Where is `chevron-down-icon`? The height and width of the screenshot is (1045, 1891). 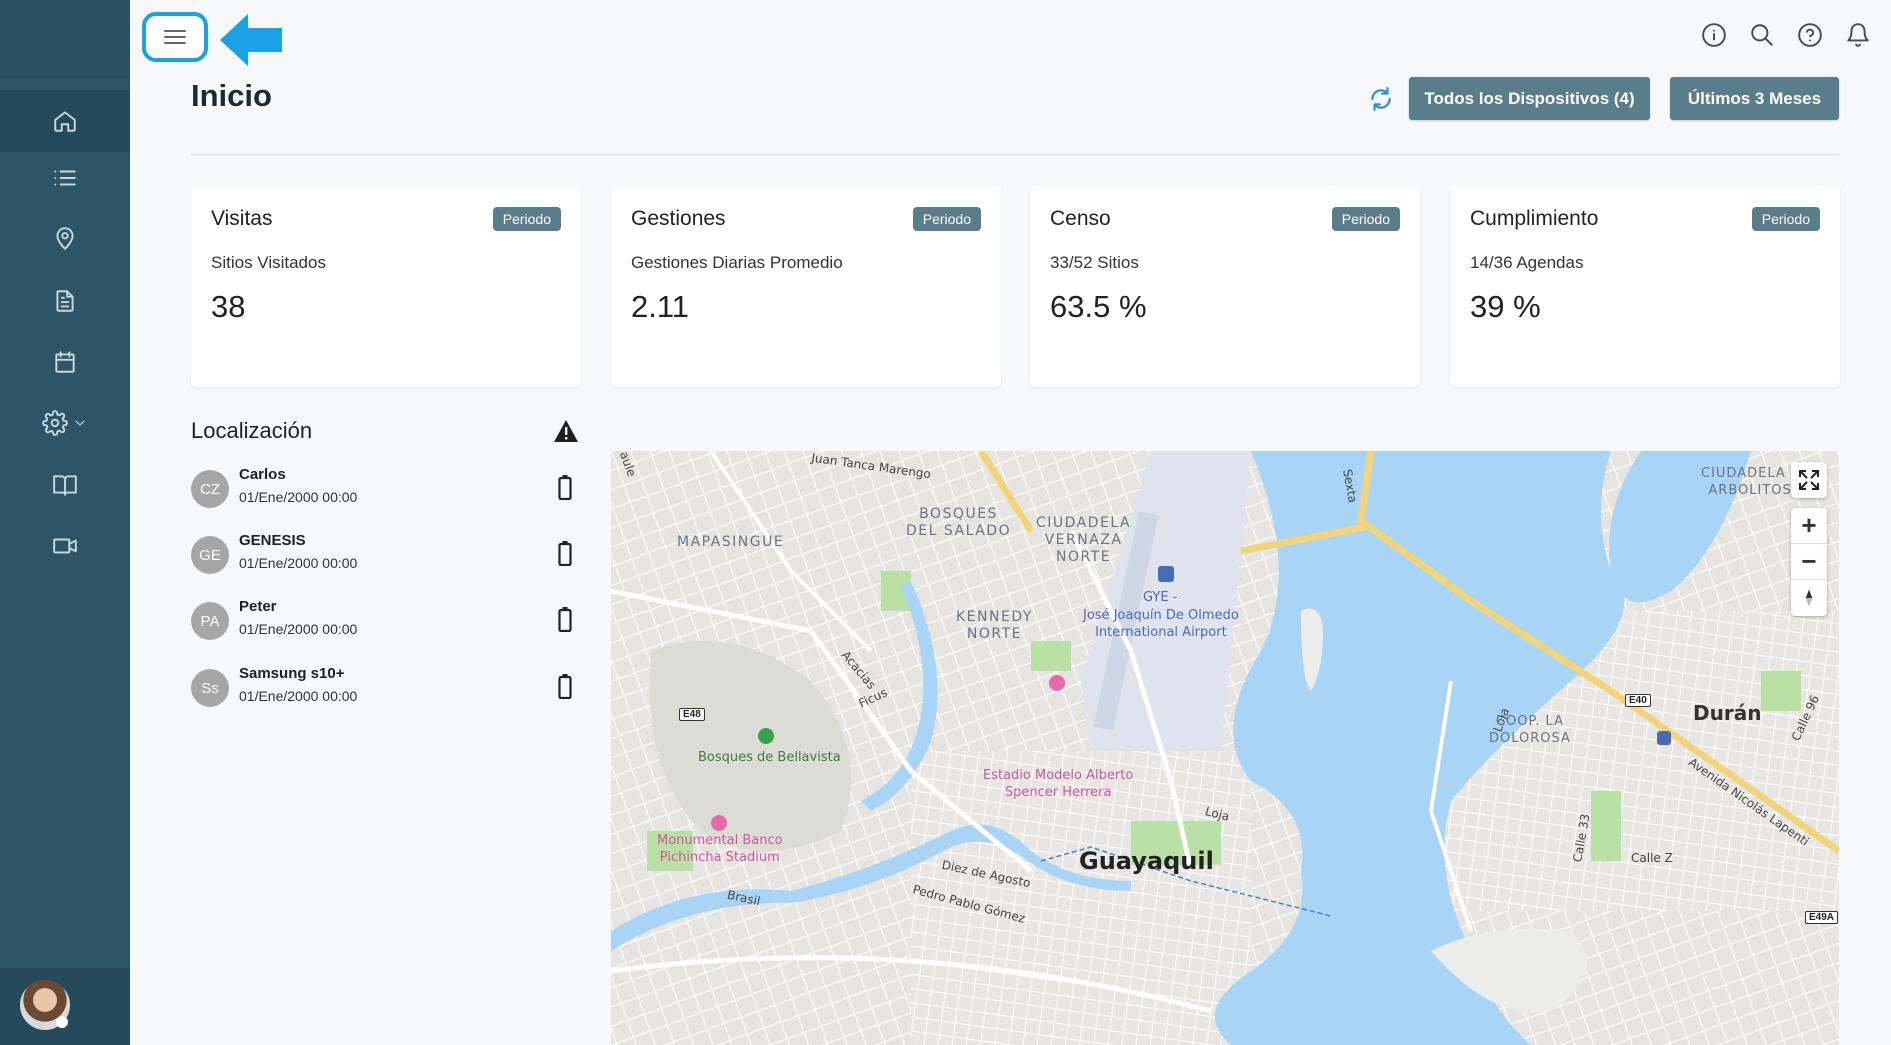
chevron-down-icon is located at coordinates (80, 423).